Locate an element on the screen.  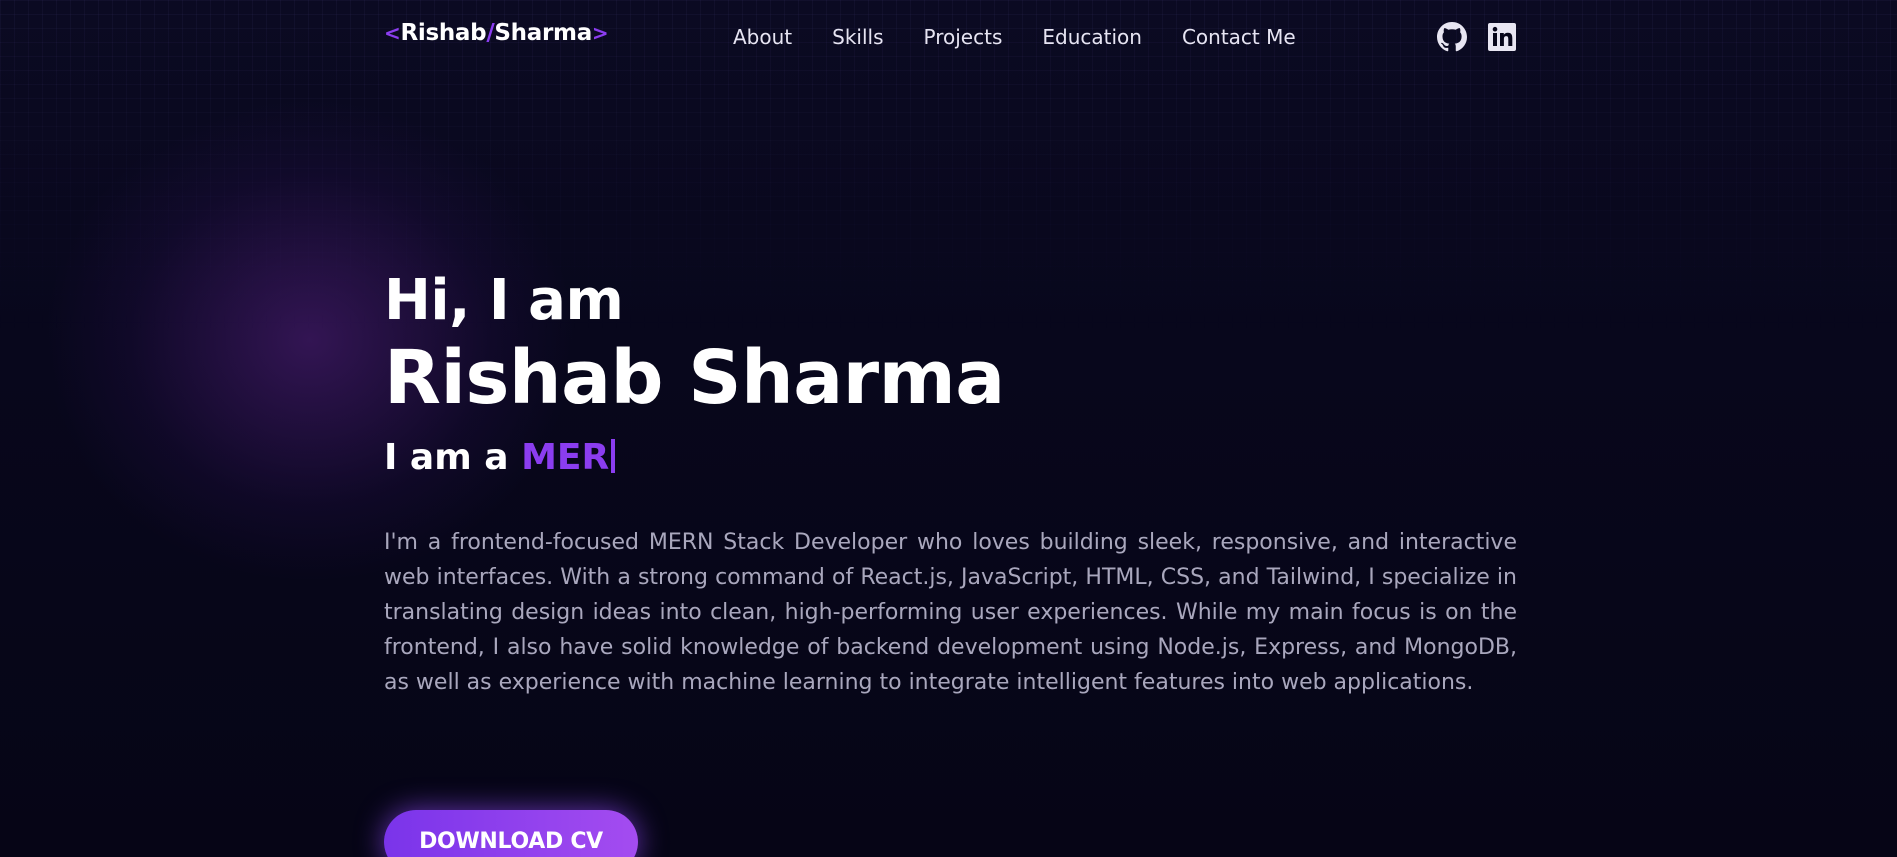
hero-greeting: Hi, I am is located at coordinates (504, 300).